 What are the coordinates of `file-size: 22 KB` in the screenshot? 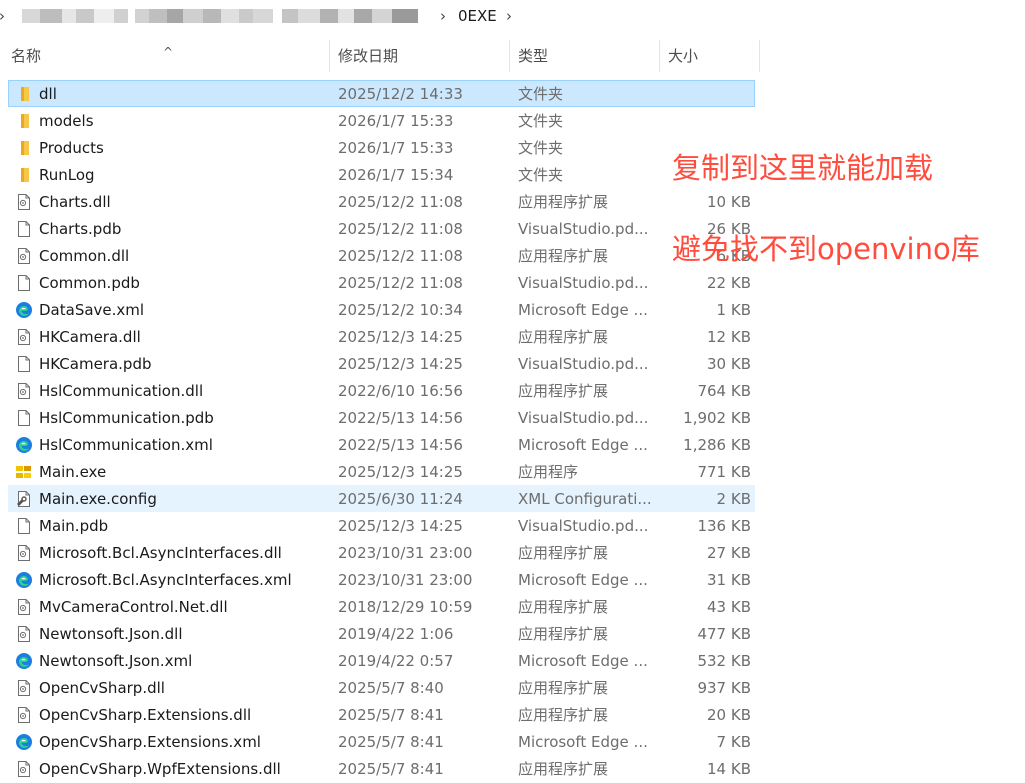 It's located at (729, 283).